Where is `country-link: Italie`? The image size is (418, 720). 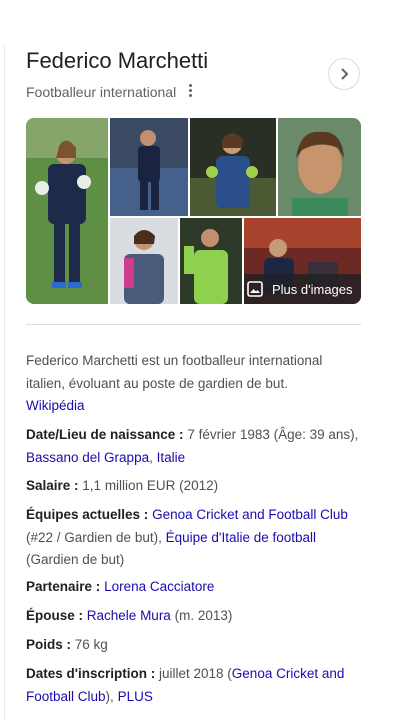 country-link: Italie is located at coordinates (171, 457).